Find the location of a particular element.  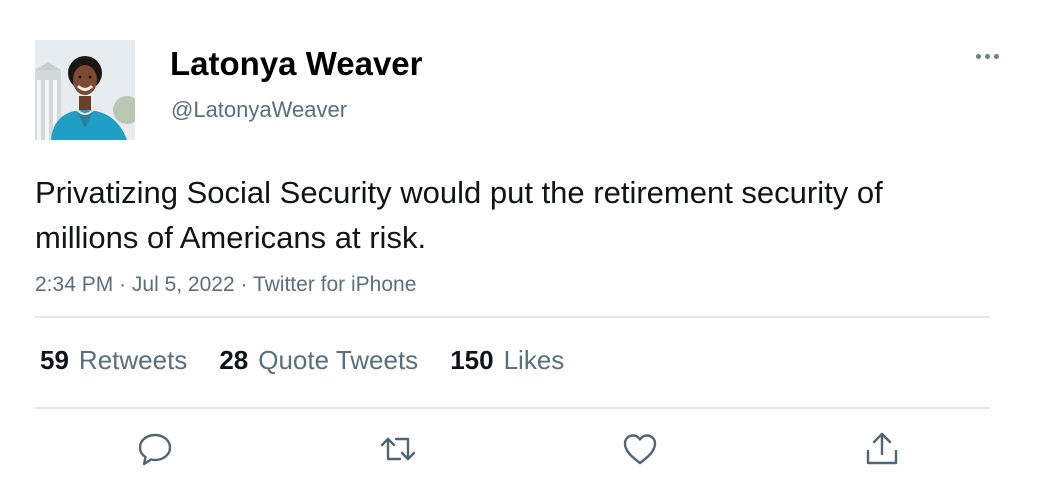

tweet-source: Twitter for iPhone is located at coordinates (334, 284).